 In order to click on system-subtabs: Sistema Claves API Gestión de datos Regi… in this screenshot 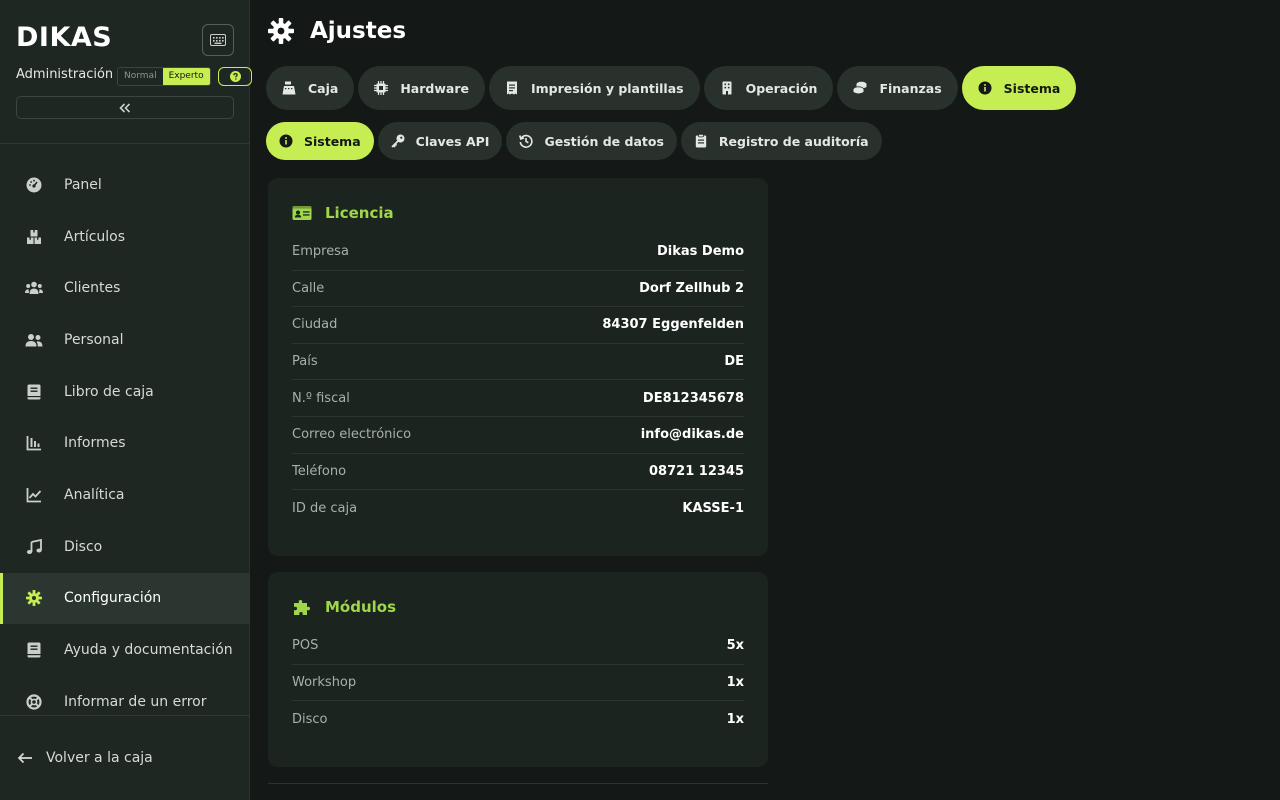, I will do `click(574, 141)`.